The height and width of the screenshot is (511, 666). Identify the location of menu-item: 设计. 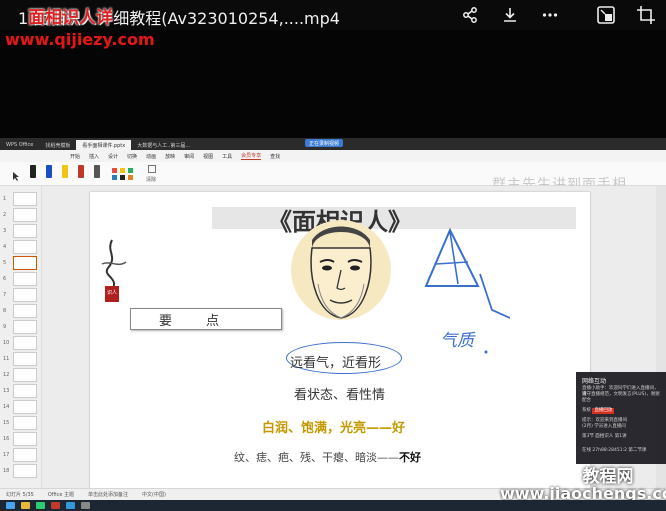
(113, 156).